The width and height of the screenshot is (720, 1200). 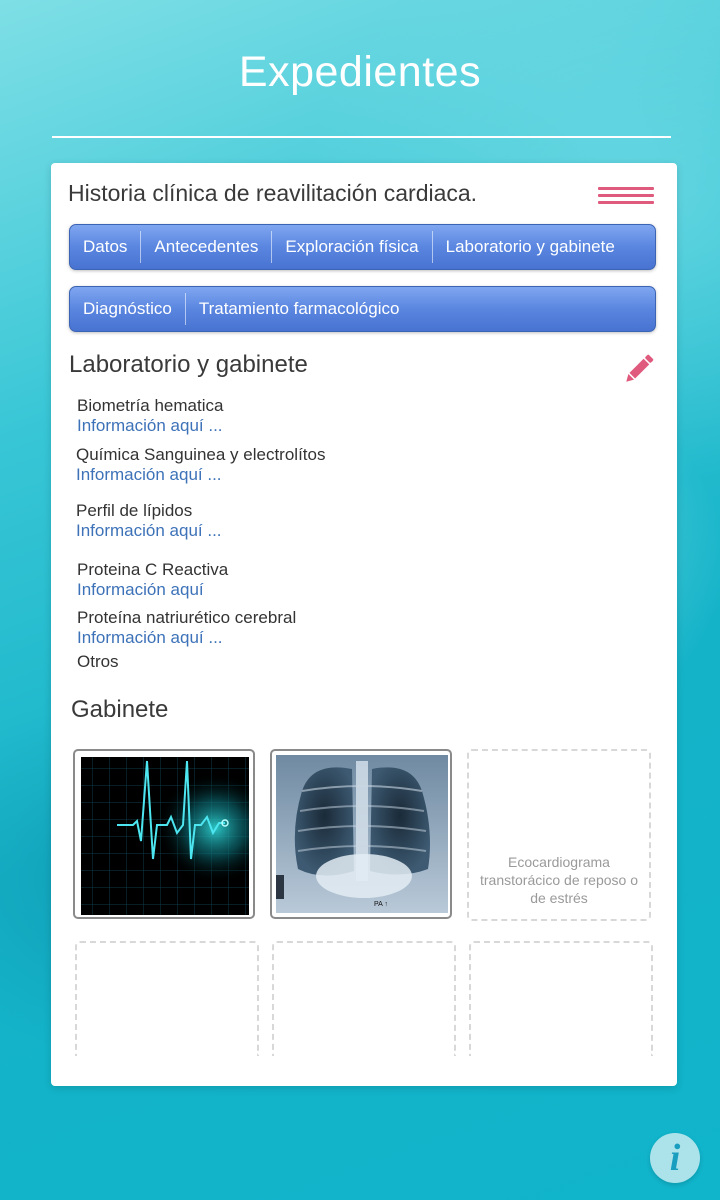 I want to click on lab-item-name: Química Sanguinea y electrolítos, so click(x=201, y=454).